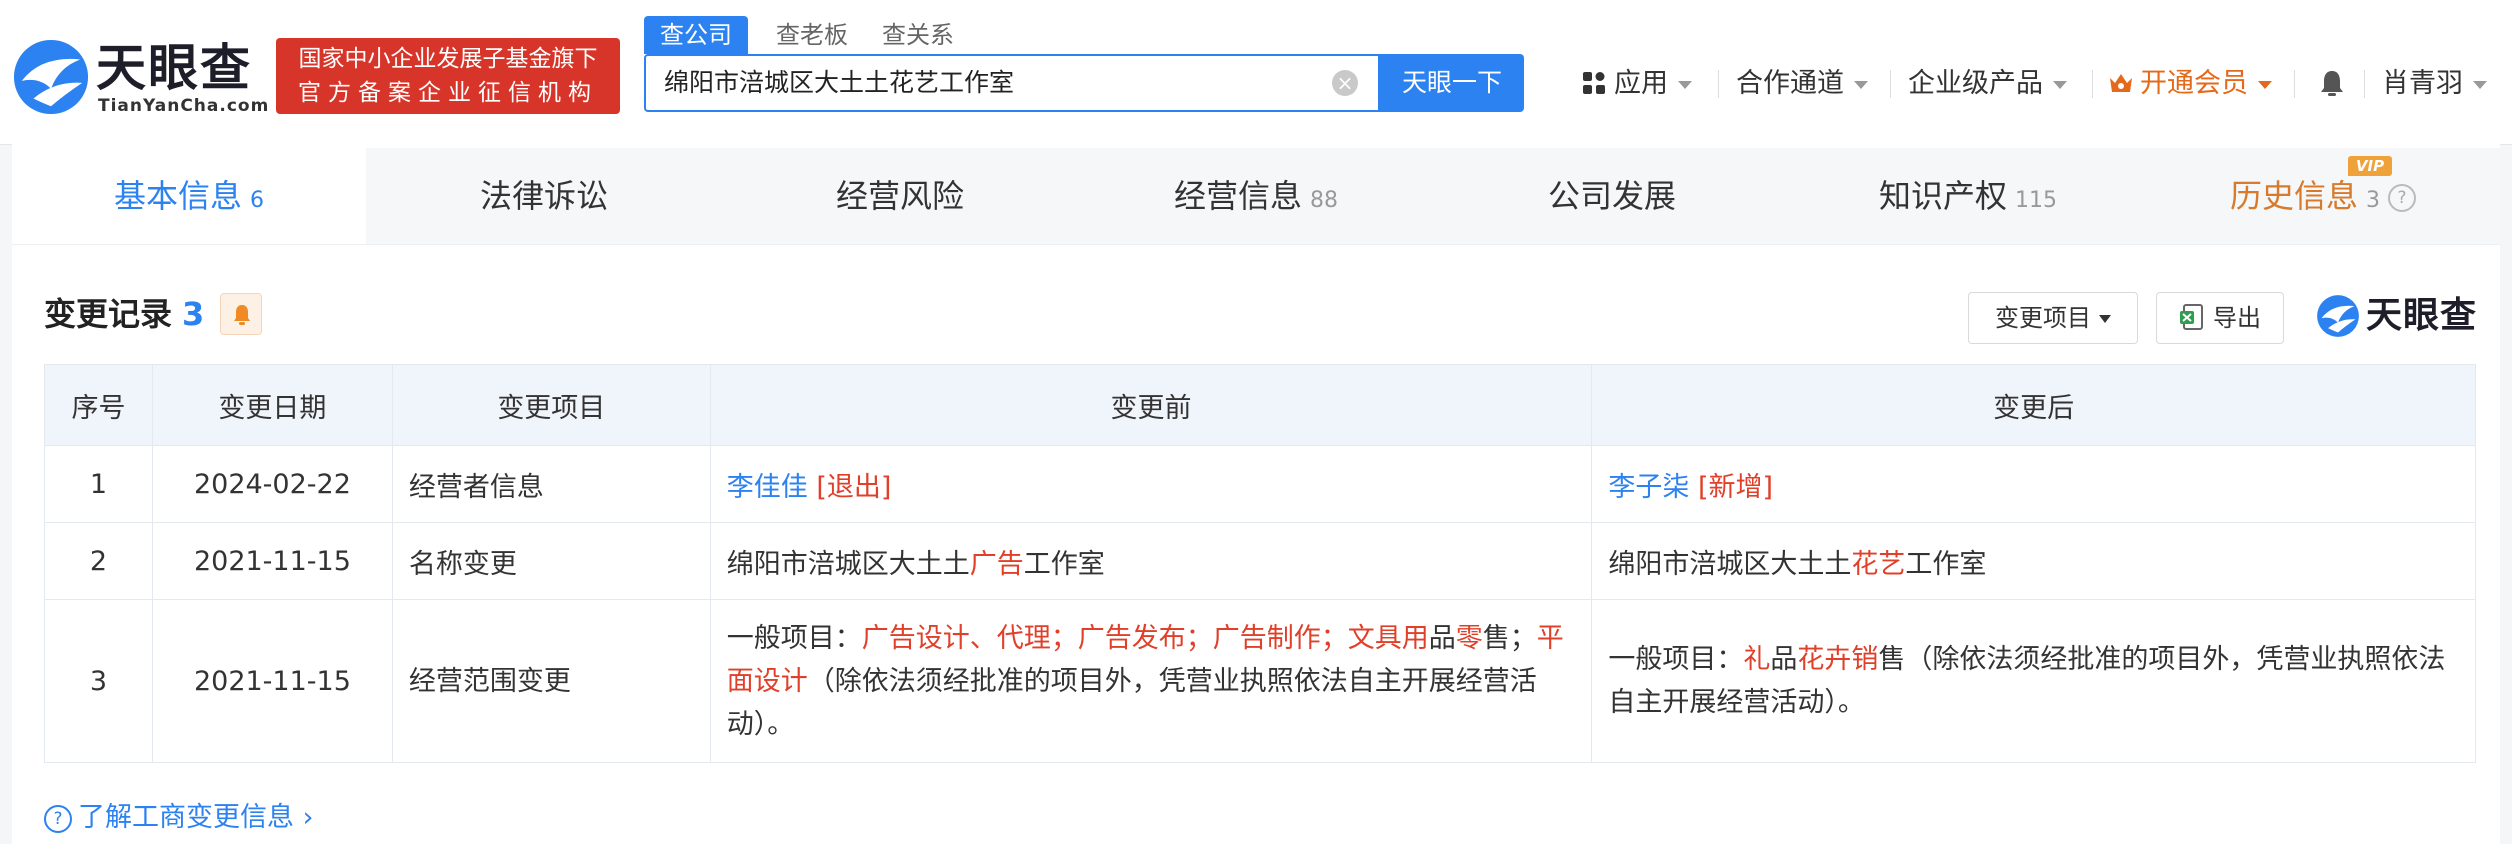 This screenshot has width=2512, height=844. Describe the element at coordinates (98, 561) in the screenshot. I see `cell-index: 2` at that location.